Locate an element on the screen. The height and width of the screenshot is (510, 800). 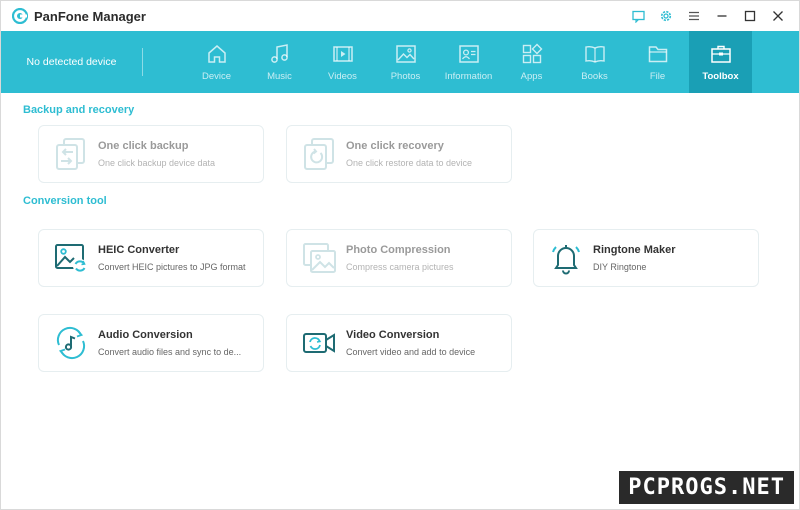
app-title: PanFone Manager is located at coordinates (90, 16).